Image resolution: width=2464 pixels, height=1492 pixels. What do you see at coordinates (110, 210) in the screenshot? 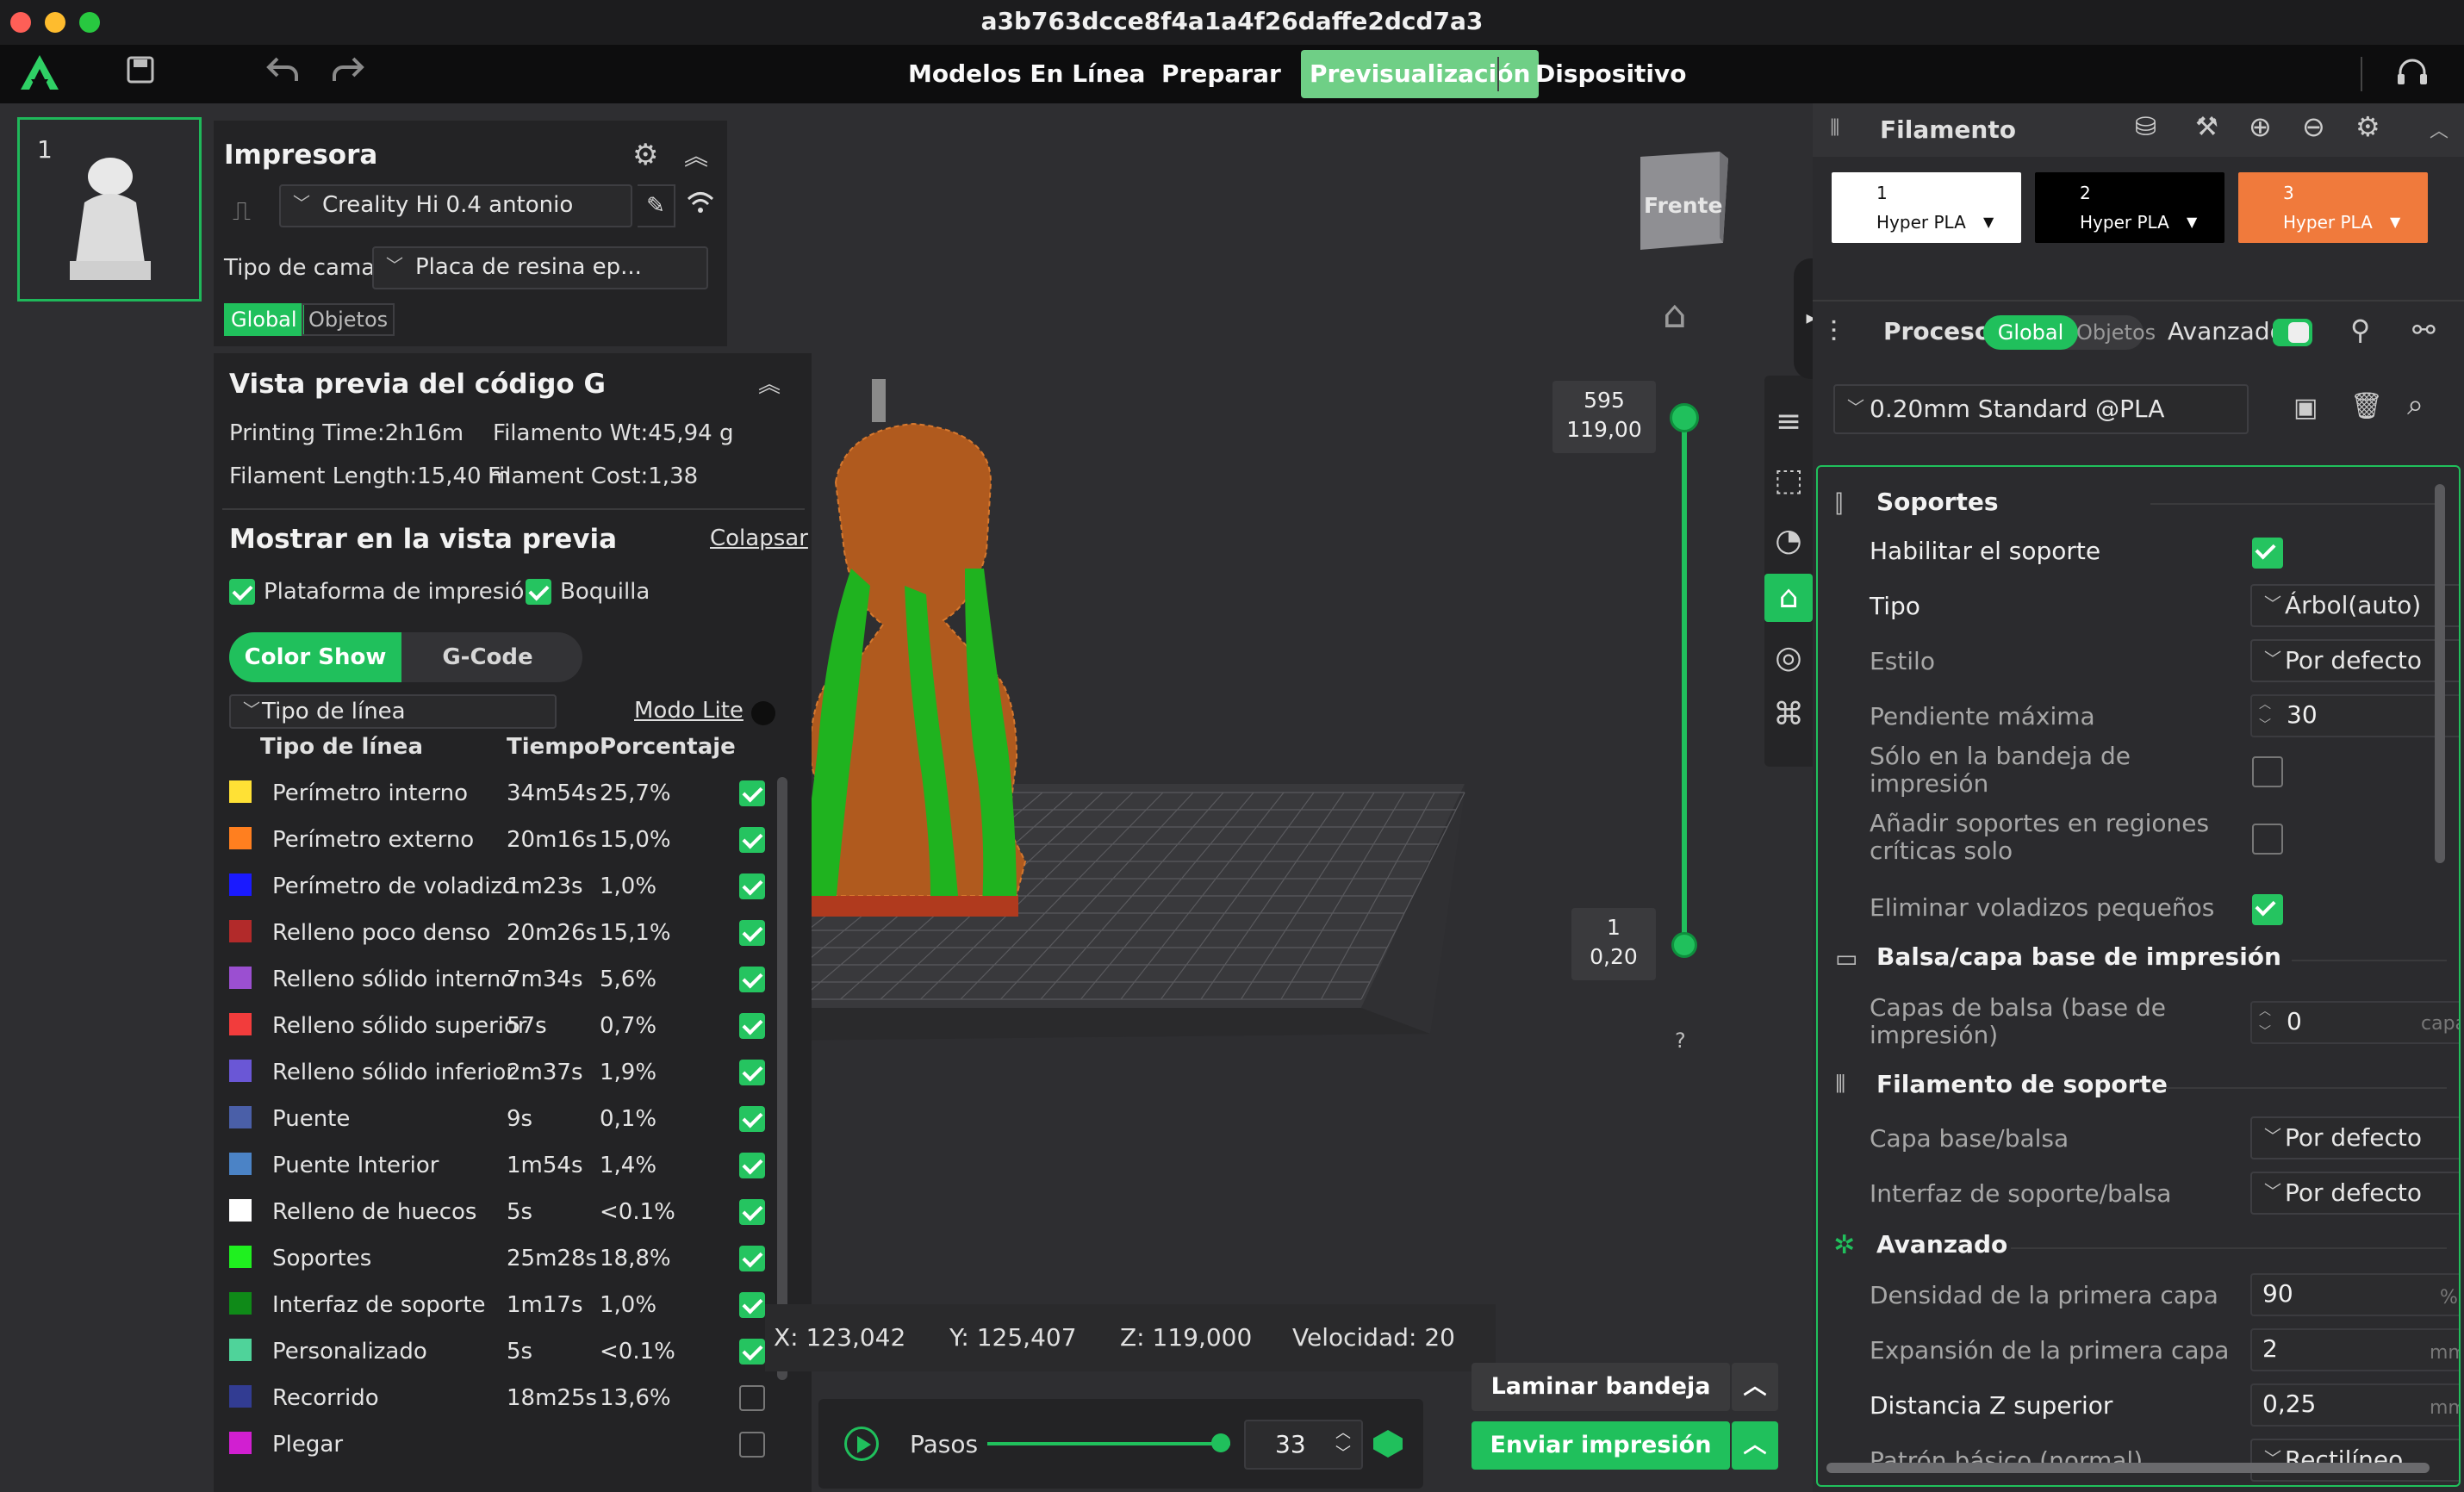
I see `plate-thumbnail: 1` at bounding box center [110, 210].